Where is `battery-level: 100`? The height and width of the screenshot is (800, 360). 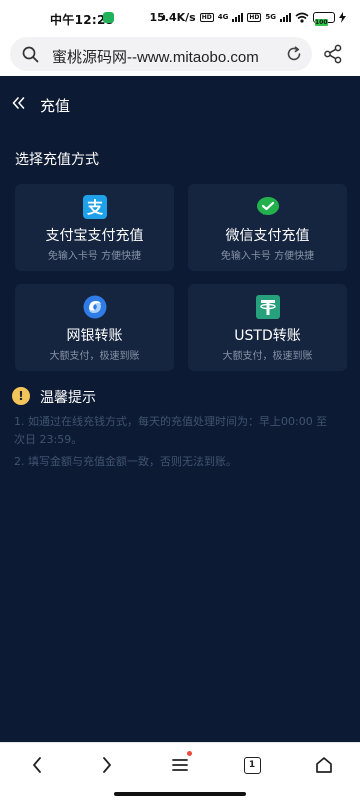
battery-level: 100 is located at coordinates (321, 22).